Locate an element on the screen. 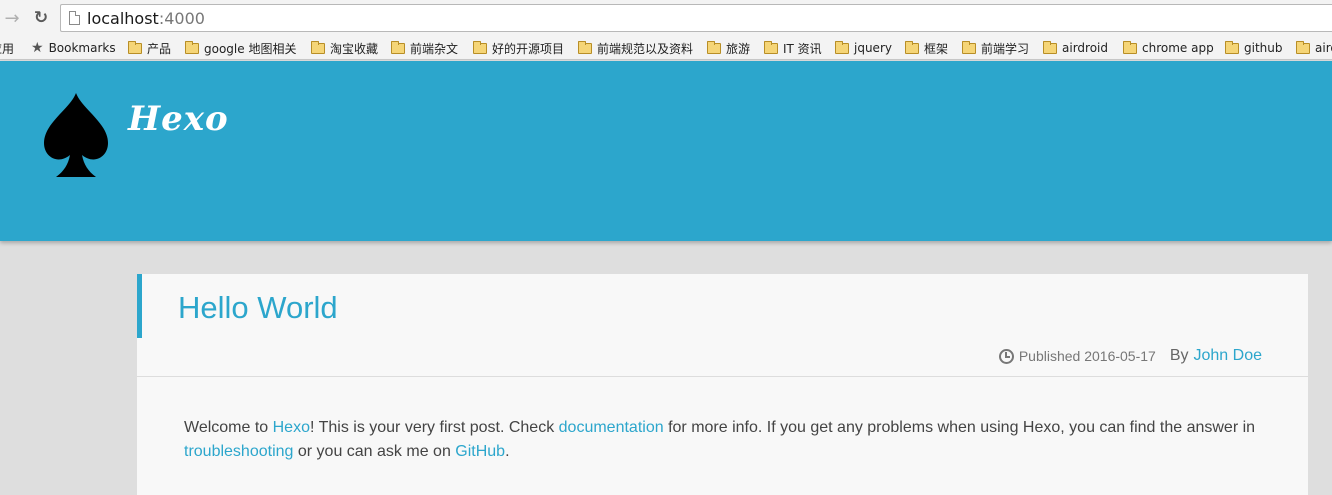 This screenshot has width=1332, height=495. published-date: Published 2016-05-17 is located at coordinates (1087, 356).